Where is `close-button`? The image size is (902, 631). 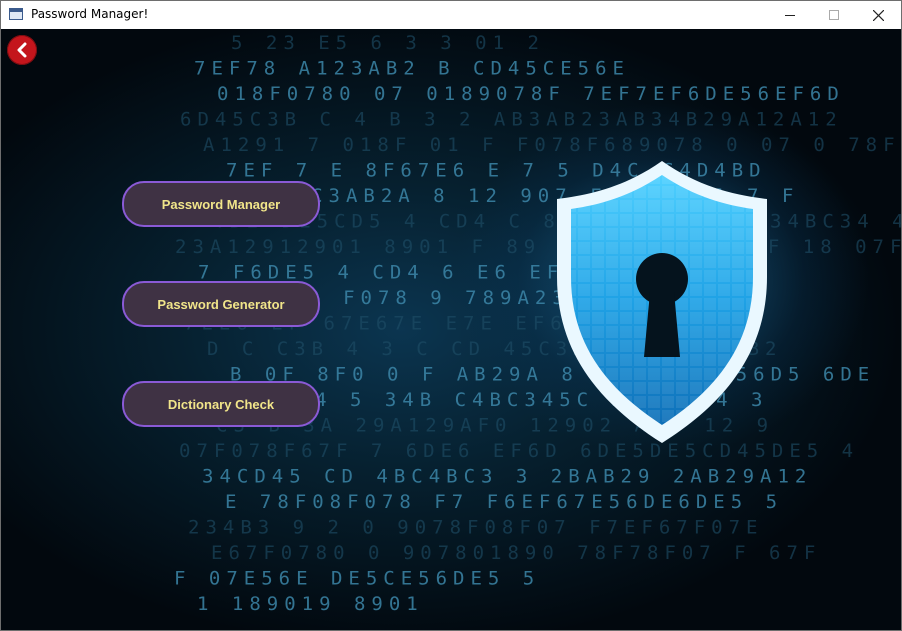 close-button is located at coordinates (878, 15).